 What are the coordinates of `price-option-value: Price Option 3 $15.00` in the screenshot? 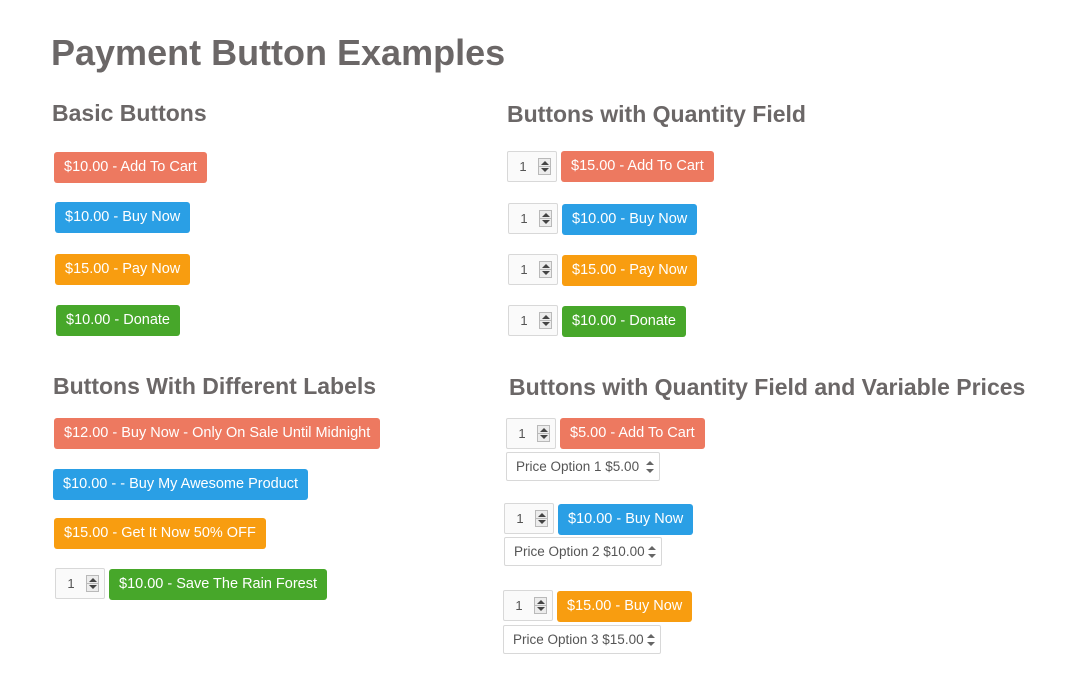 It's located at (578, 639).